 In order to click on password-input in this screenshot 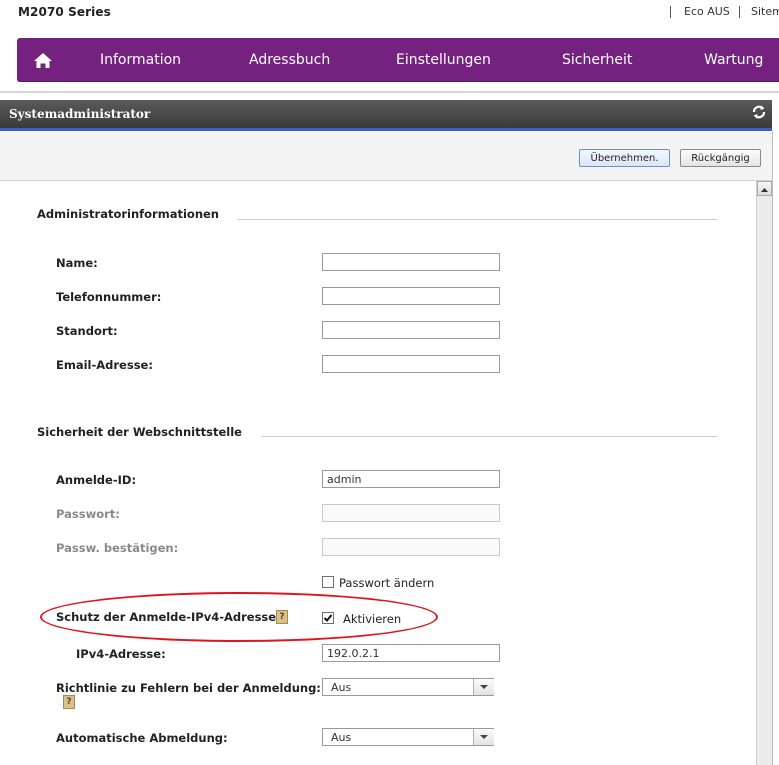, I will do `click(411, 513)`.